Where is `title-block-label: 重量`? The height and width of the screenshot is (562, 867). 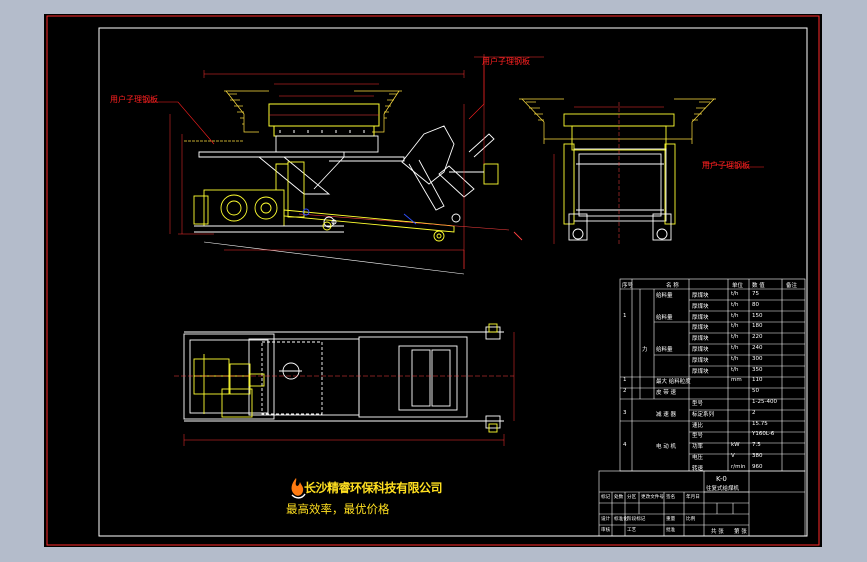
title-block-label: 重量 is located at coordinates (671, 519).